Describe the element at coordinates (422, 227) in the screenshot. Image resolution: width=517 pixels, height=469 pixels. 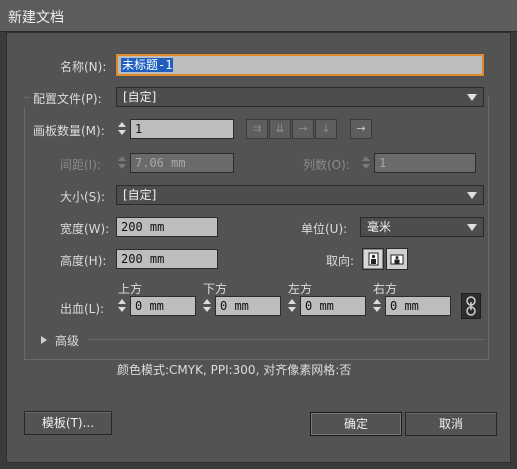
I see `units-select: 毫米` at that location.